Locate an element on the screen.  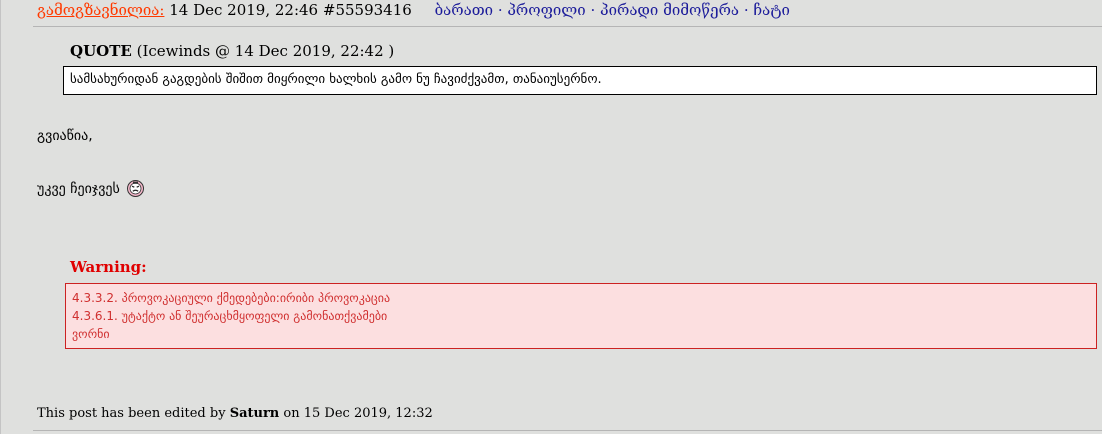
warning-label: Warning: is located at coordinates (108, 267).